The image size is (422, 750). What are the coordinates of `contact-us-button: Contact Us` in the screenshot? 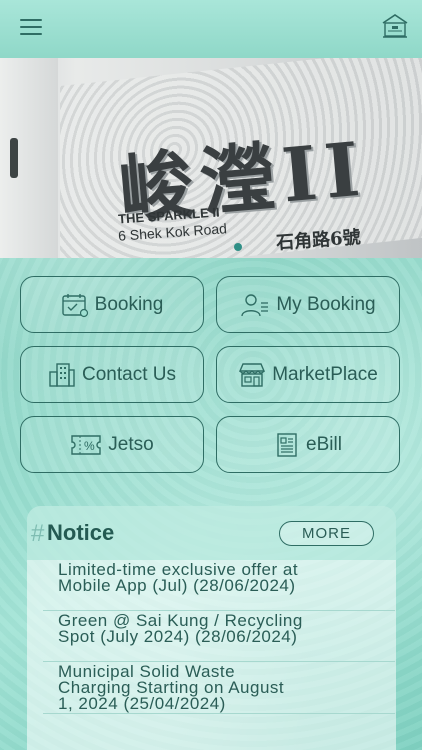 It's located at (112, 374).